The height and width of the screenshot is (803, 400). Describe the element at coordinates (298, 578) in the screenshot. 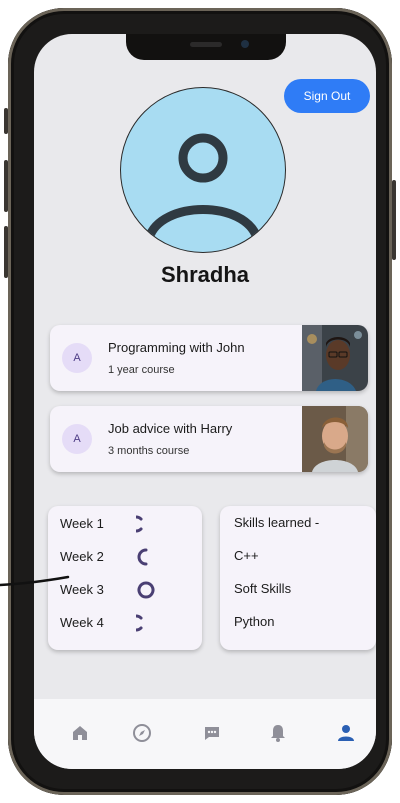

I see `skills-card: Skills learned - C++ Soft Skills Python` at that location.